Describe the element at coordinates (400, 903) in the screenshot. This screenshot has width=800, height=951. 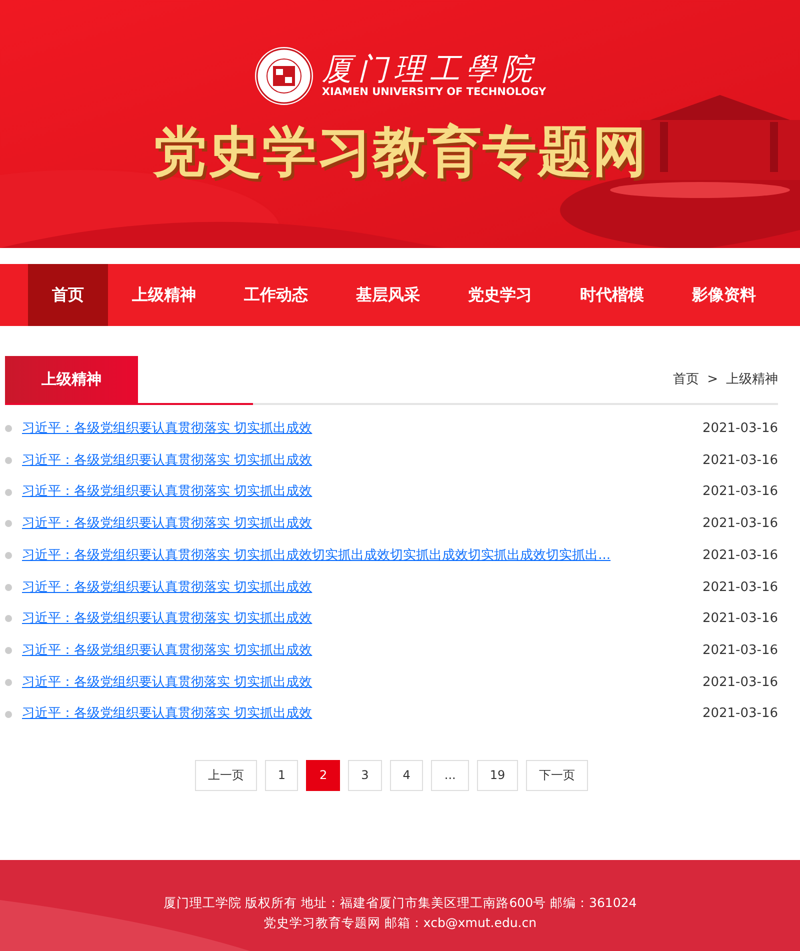
I see `footer-text: 厦门理工学院 版权所有 地址：福建省厦门市集美区理工南路600号 邮编：361024` at that location.